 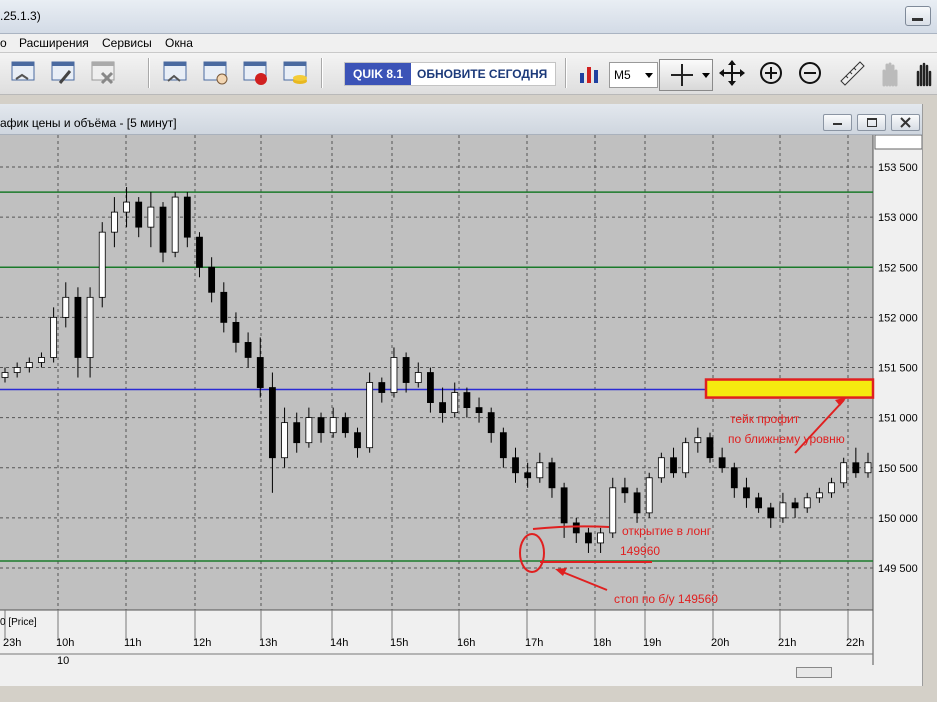 What do you see at coordinates (898, 369) in the screenshot?
I see `y-tick-label: 151 500` at bounding box center [898, 369].